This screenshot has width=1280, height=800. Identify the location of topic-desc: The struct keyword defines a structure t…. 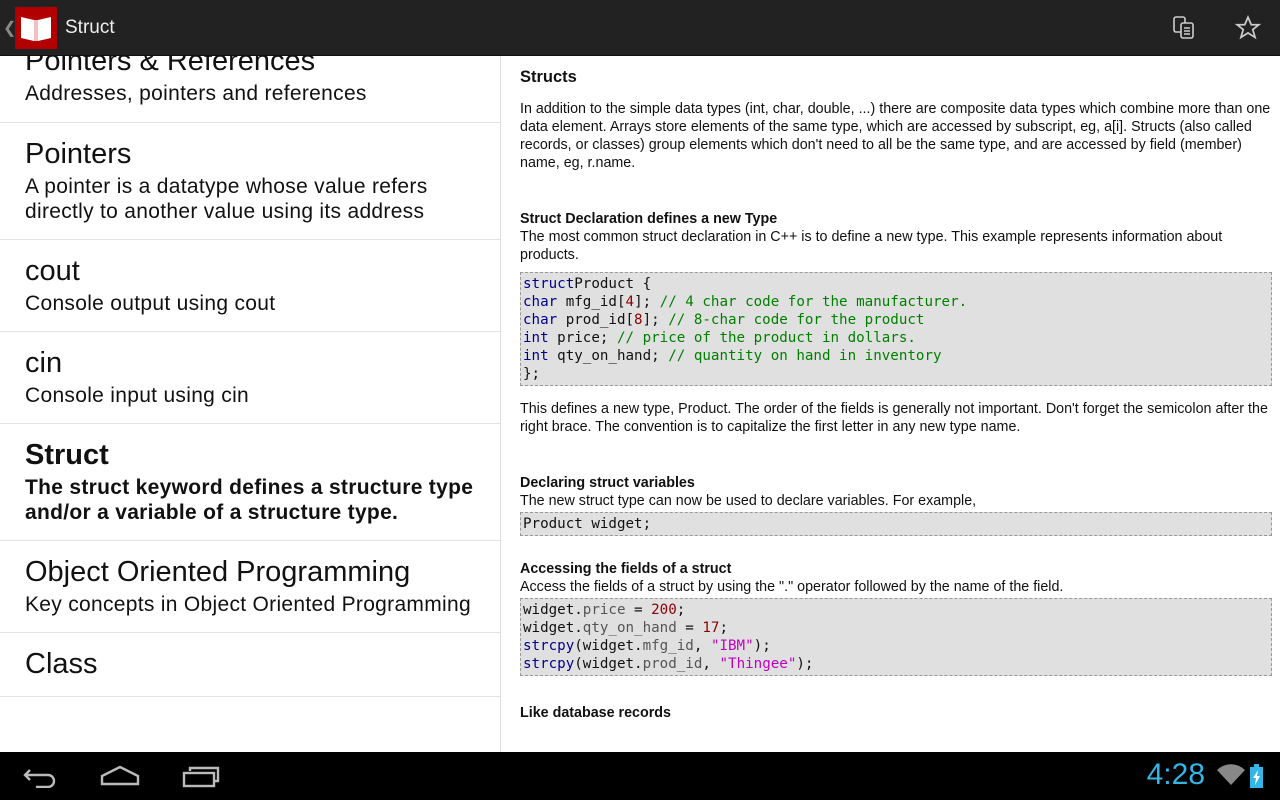
(249, 500).